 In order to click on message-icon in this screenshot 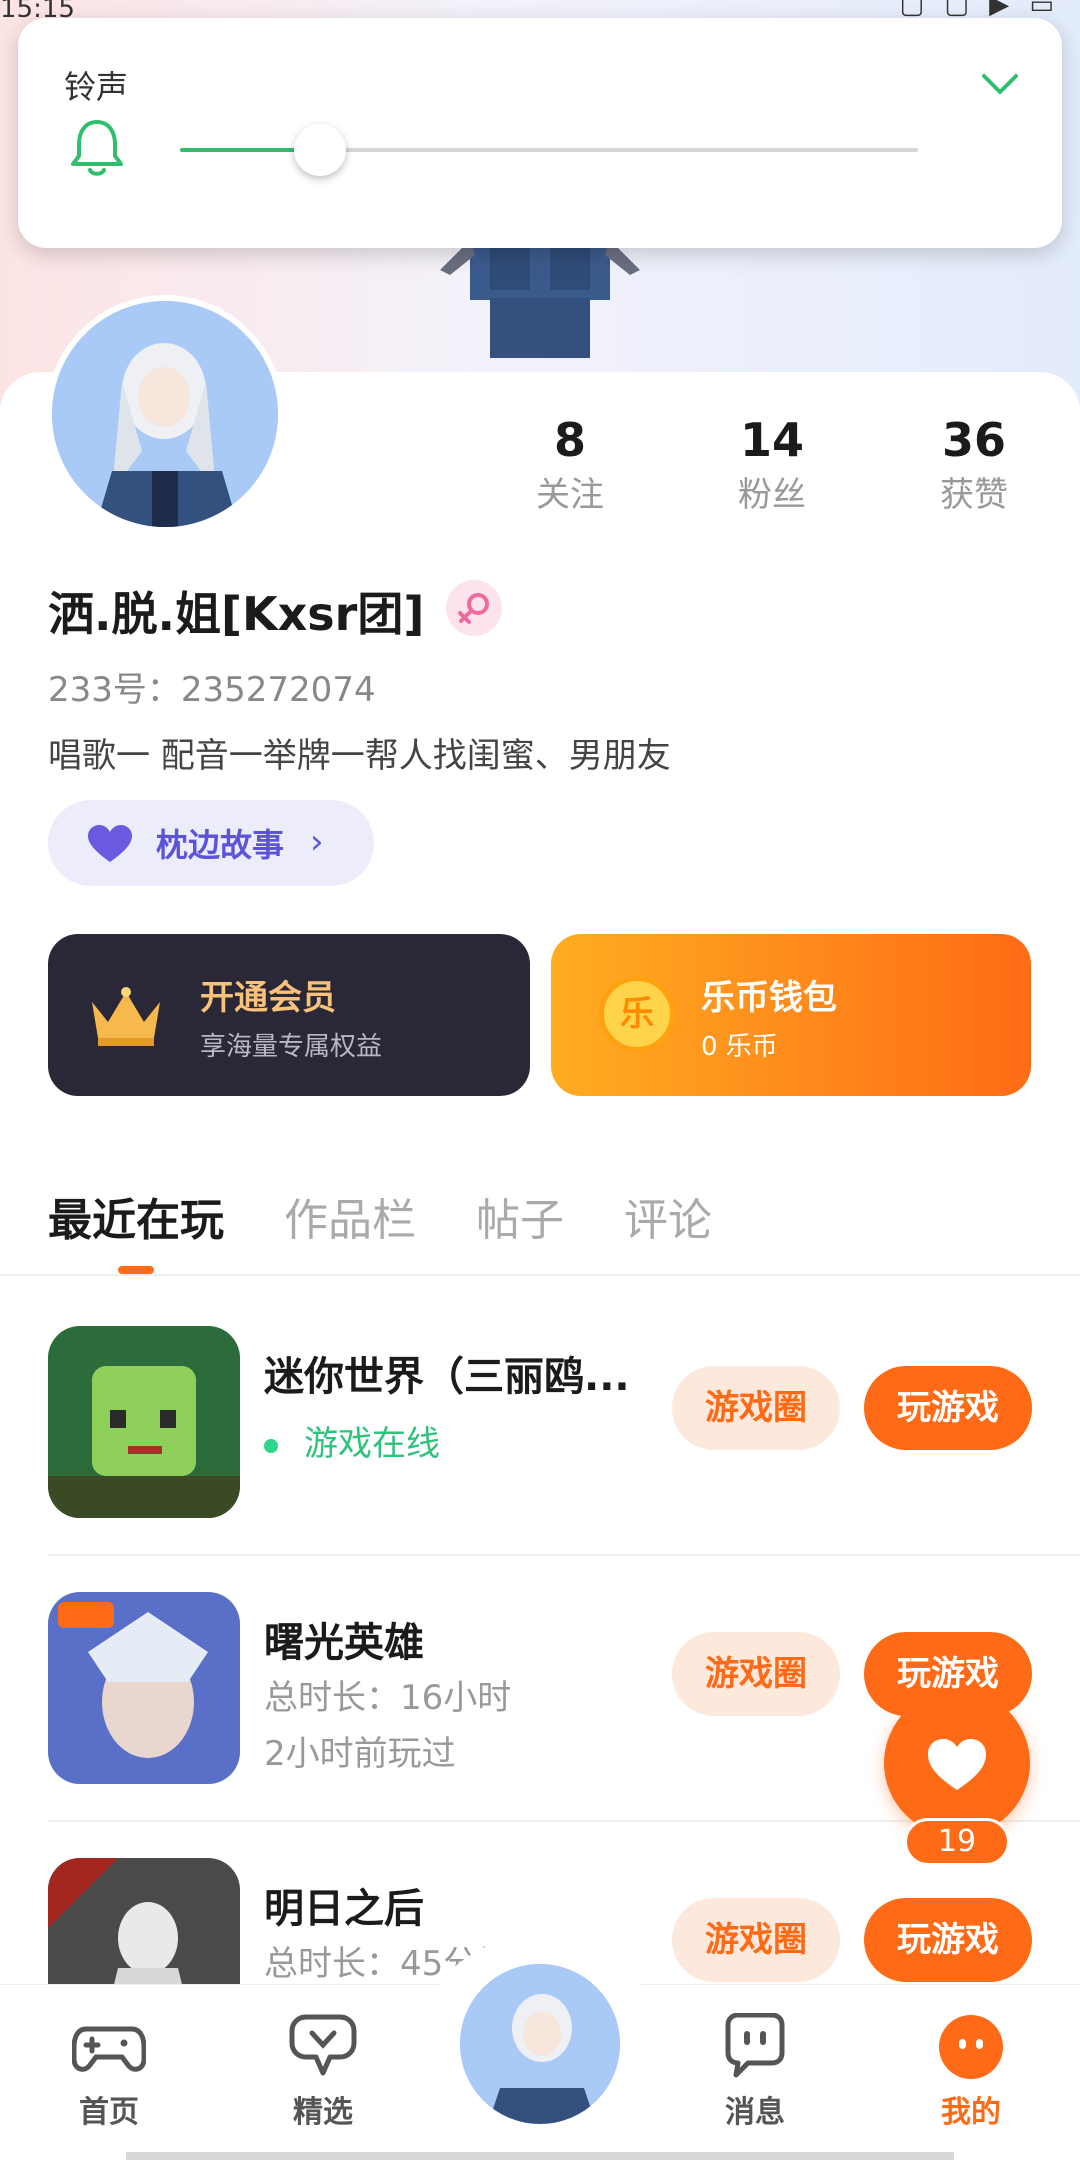, I will do `click(755, 2045)`.